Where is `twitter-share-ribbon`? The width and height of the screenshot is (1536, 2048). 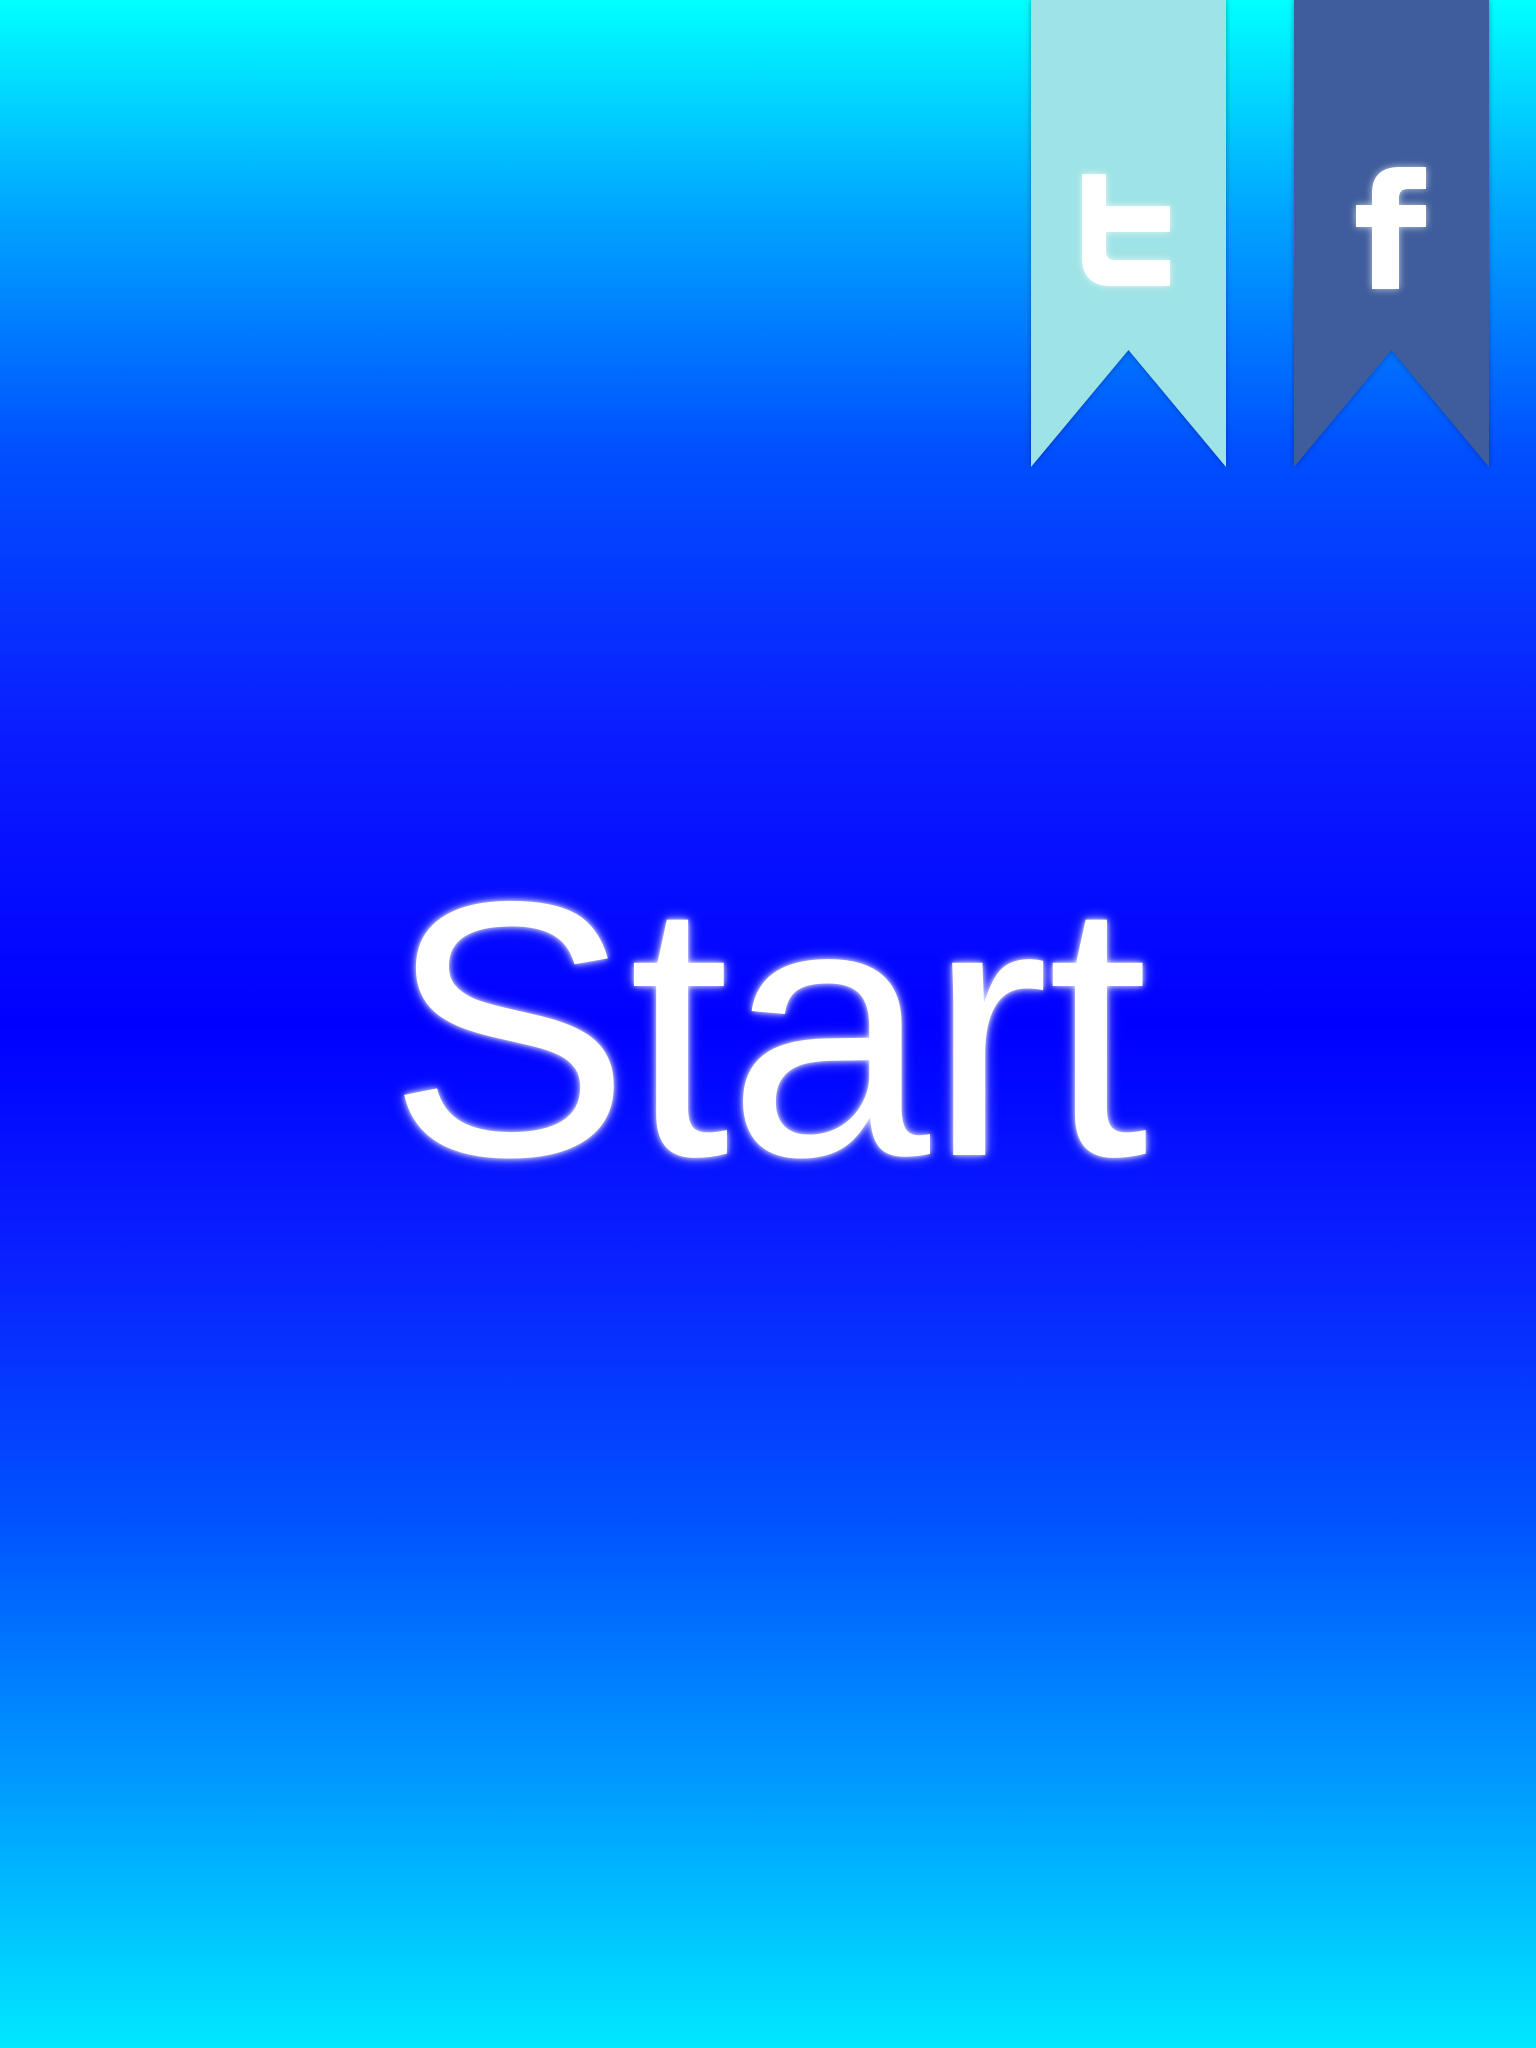
twitter-share-ribbon is located at coordinates (1128, 233).